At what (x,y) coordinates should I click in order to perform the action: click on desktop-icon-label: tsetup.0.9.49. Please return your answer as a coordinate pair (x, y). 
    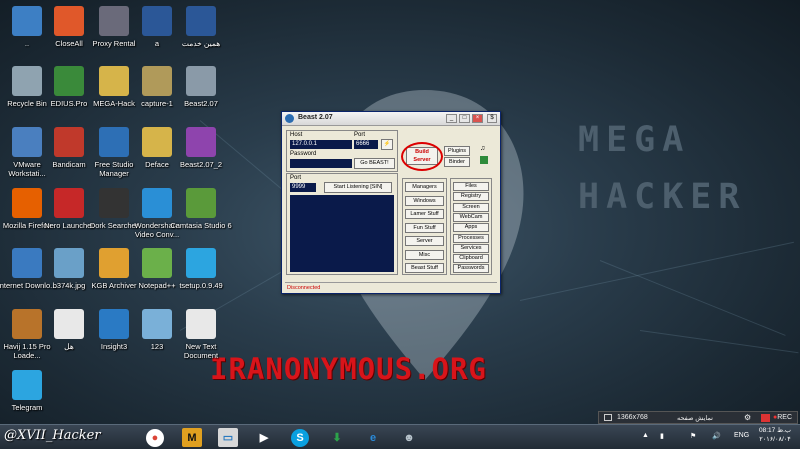
    Looking at the image, I should click on (201, 285).